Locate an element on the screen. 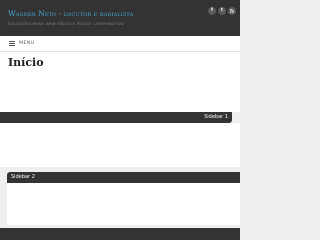 Image resolution: width=320 pixels, height=240 pixels. sidebar-2-header: Sidebar 2 is located at coordinates (123, 177).